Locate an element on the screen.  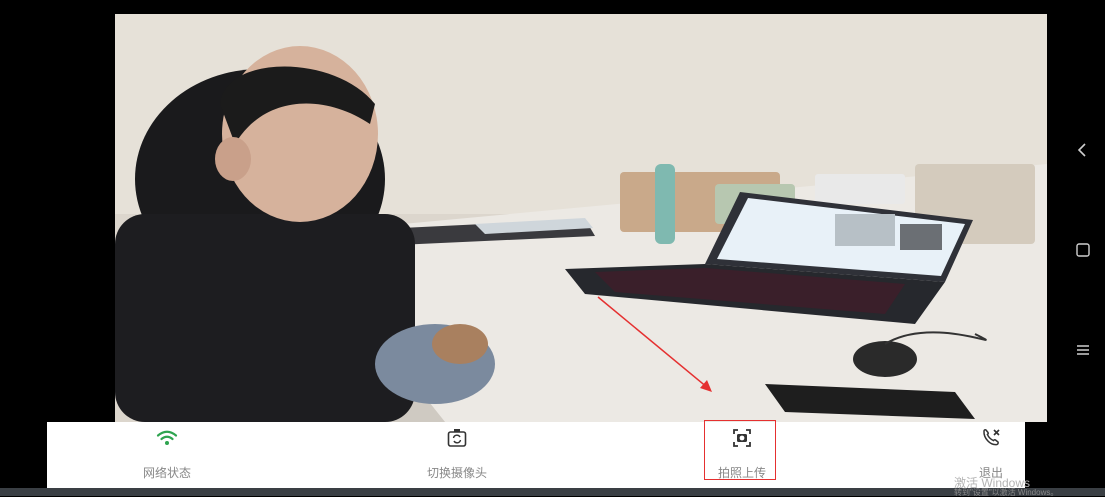
switch-camera-label: 切换摄像头 is located at coordinates (456, 473).